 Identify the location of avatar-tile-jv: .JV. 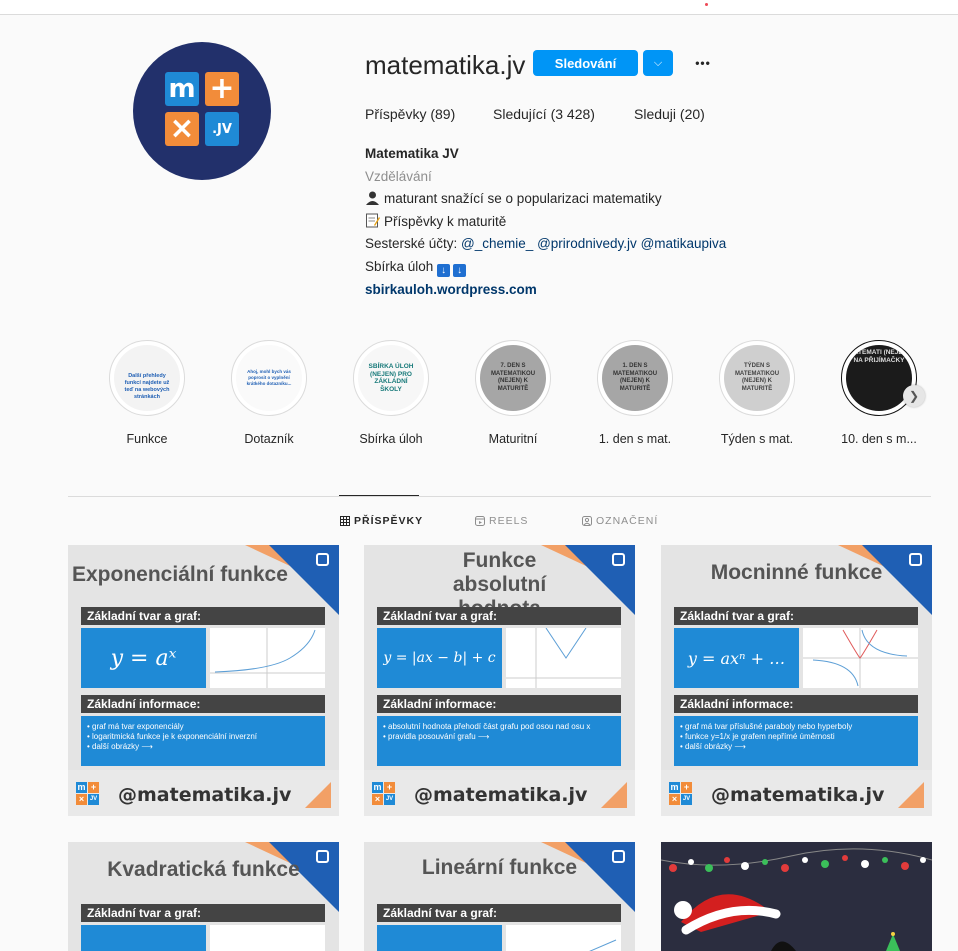
(222, 129).